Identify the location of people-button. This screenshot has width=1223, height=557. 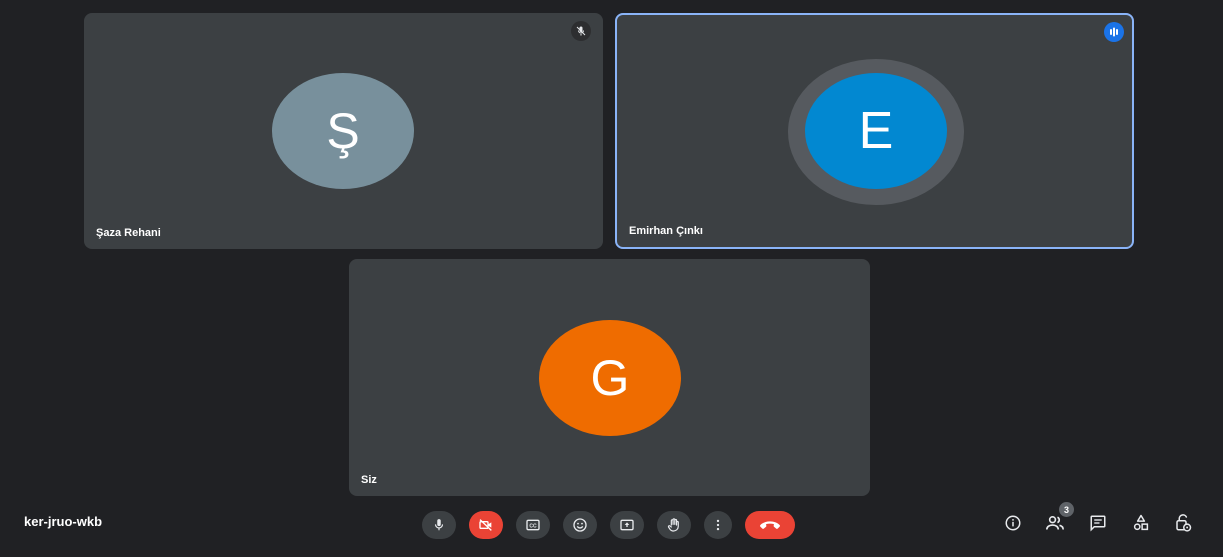
(1055, 525).